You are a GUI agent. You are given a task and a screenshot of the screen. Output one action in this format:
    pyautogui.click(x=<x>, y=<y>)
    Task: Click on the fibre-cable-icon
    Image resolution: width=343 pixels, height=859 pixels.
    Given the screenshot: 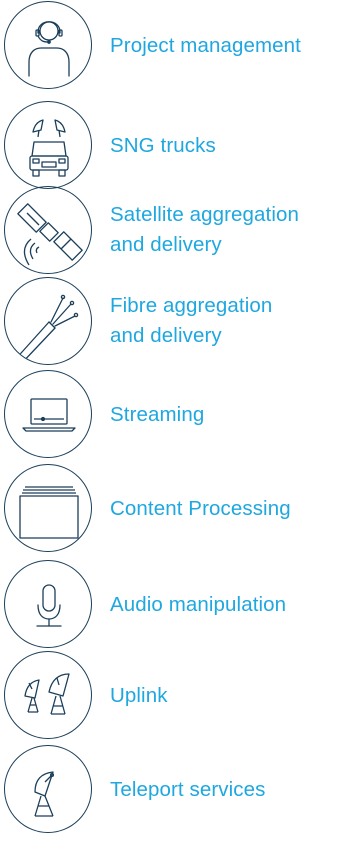 What is the action you would take?
    pyautogui.click(x=48, y=321)
    